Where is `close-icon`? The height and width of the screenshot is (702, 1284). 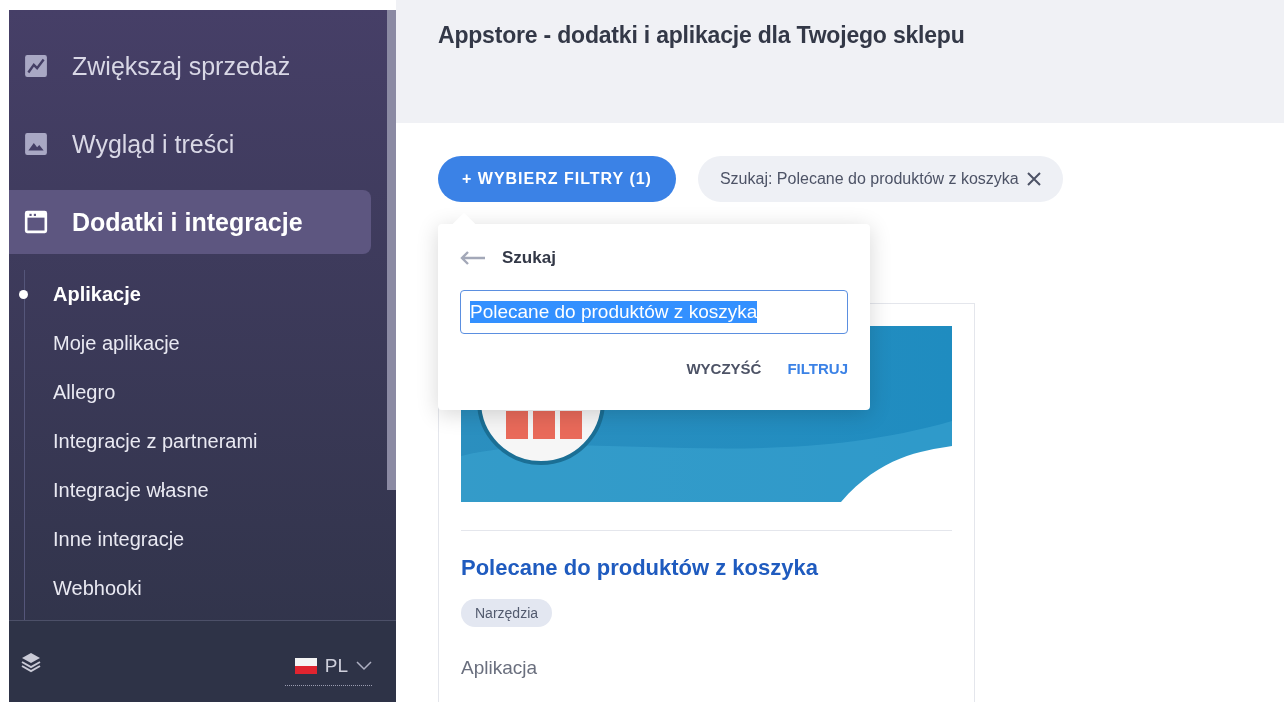
close-icon is located at coordinates (1033, 179).